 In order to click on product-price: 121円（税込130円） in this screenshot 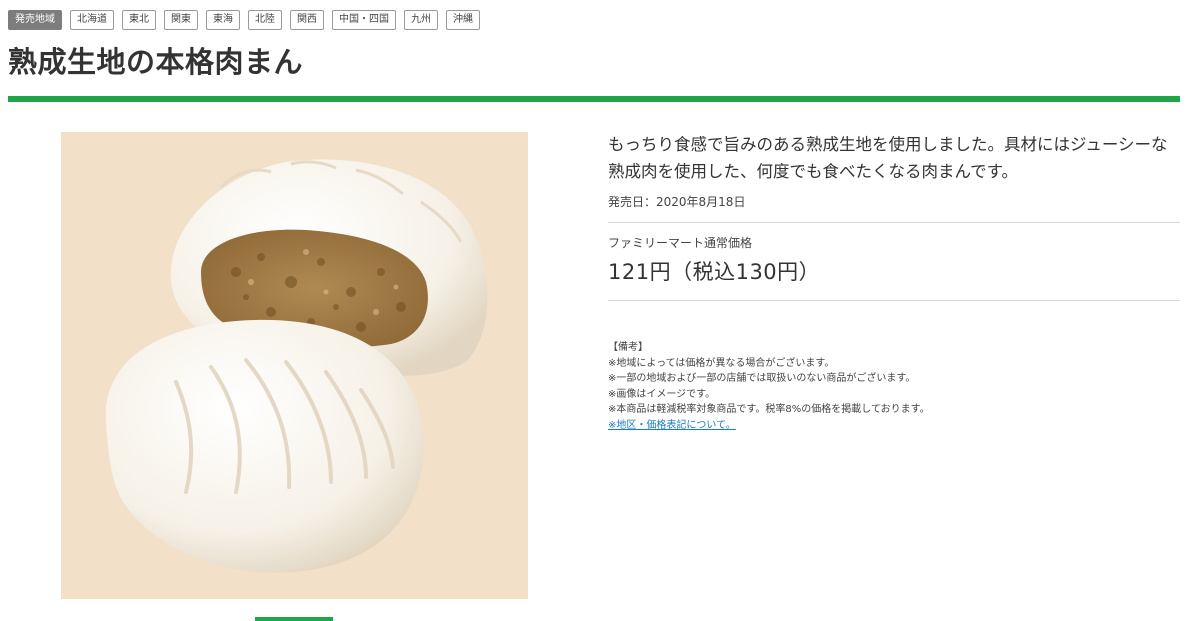, I will do `click(714, 272)`.